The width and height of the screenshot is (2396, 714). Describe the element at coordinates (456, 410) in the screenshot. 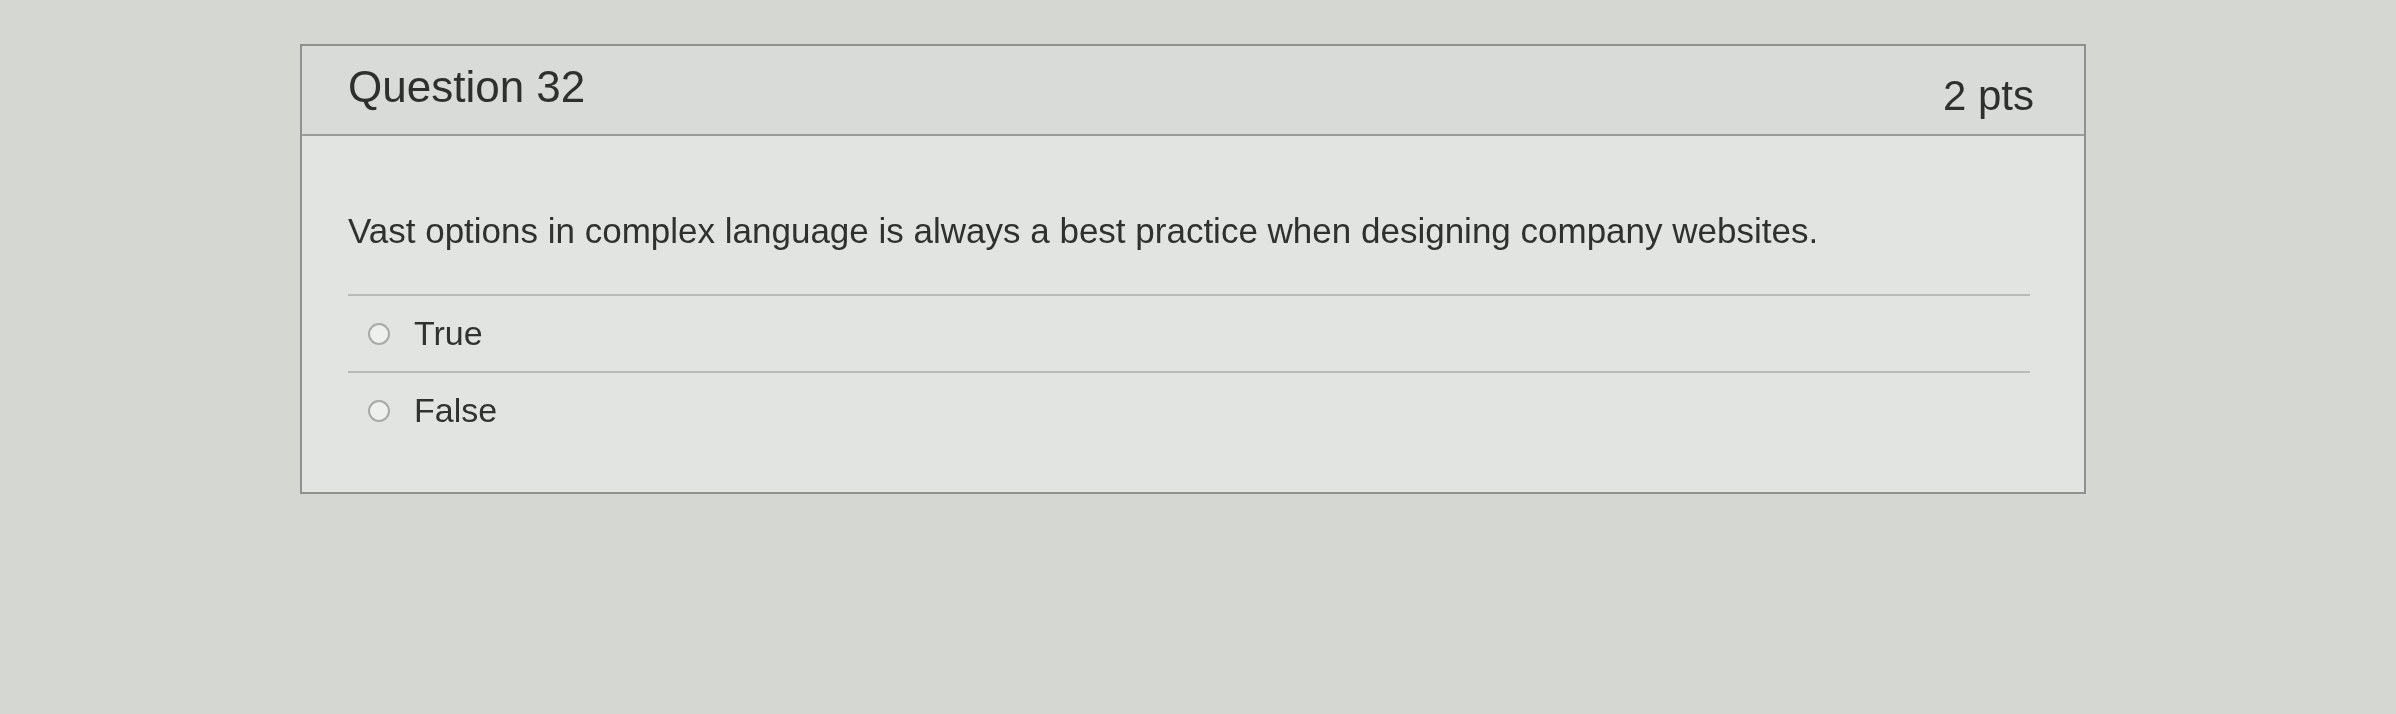

I see `answer-label: False` at that location.